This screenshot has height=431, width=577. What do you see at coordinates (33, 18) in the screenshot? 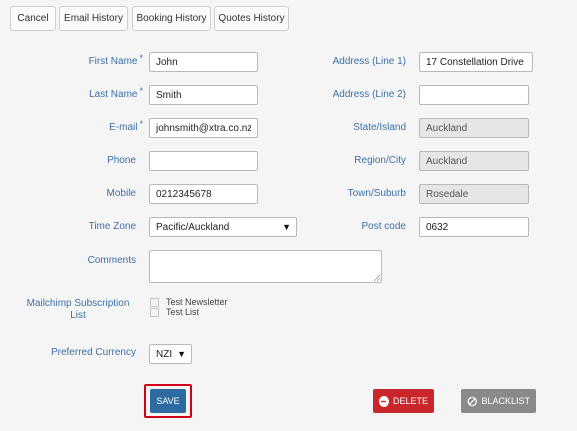
I see `cancel-button: Cancel` at bounding box center [33, 18].